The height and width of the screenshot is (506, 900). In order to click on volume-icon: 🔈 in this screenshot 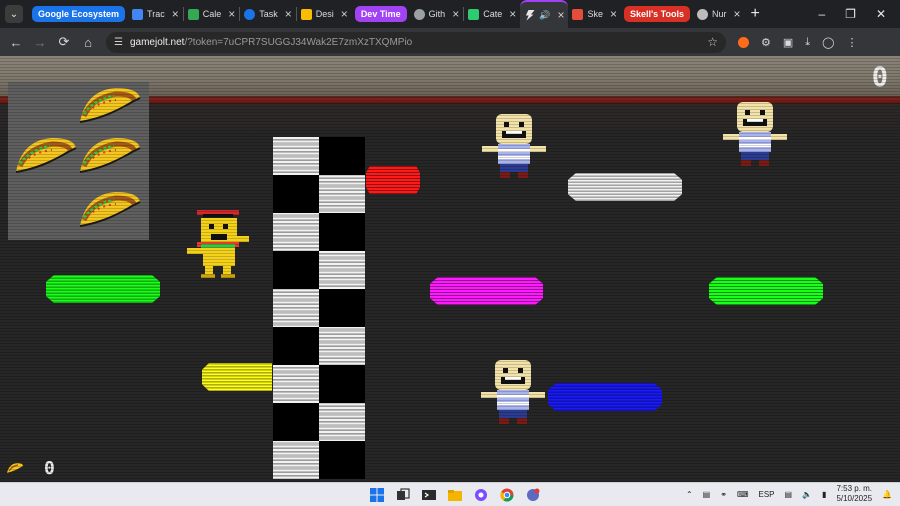, I will do `click(807, 494)`.